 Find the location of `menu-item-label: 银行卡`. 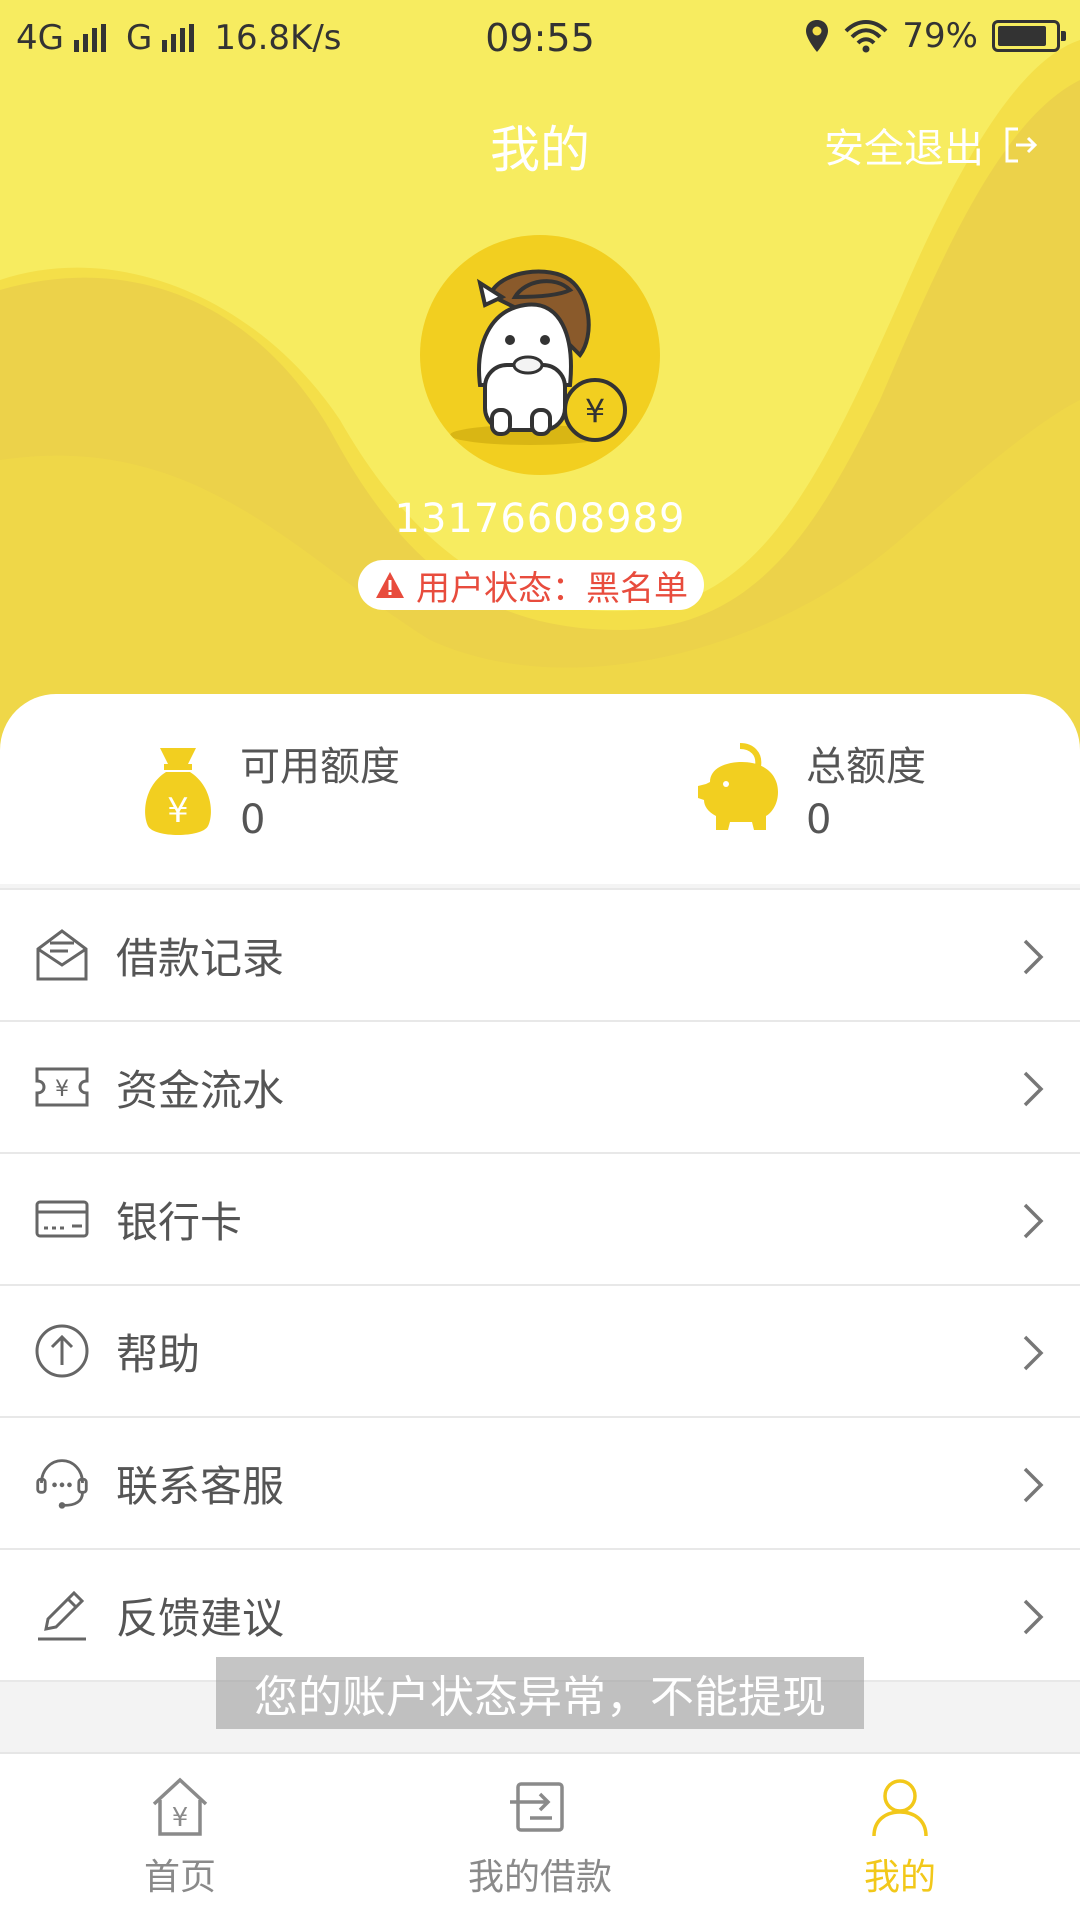

menu-item-label: 银行卡 is located at coordinates (179, 1222).